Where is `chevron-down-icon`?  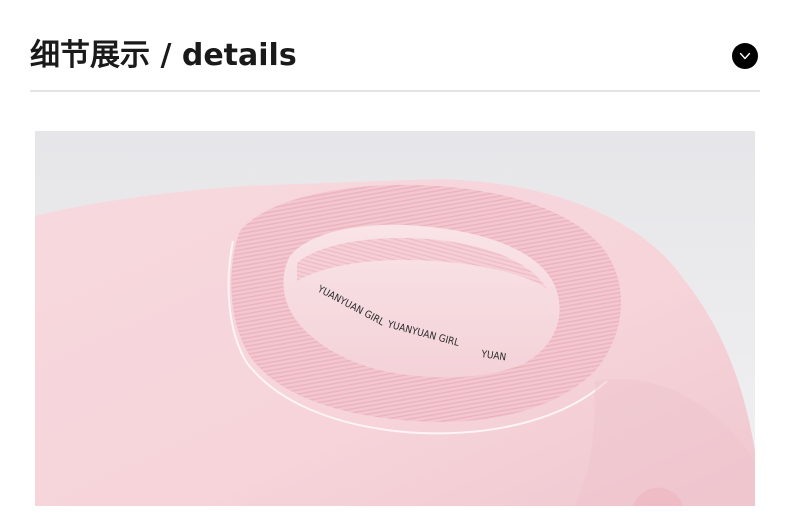 chevron-down-icon is located at coordinates (745, 56).